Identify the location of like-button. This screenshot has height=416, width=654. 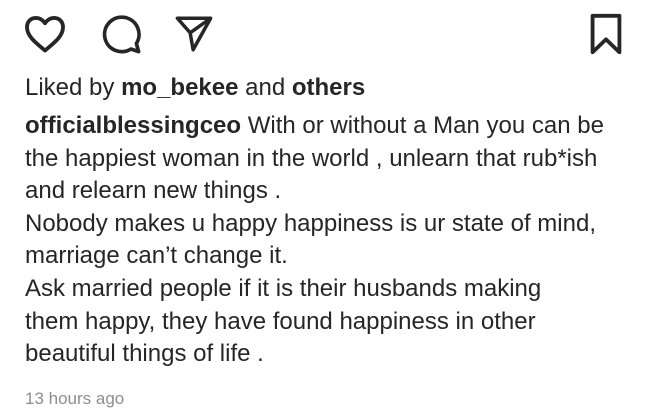
(45, 34).